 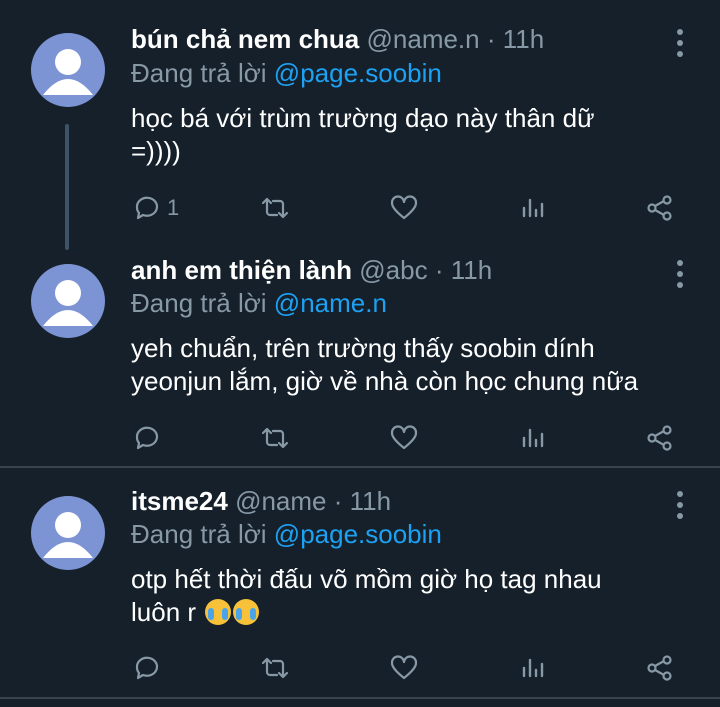 I want to click on tweet-header: bún chả nem chua @name.n · 11h, so click(x=337, y=39).